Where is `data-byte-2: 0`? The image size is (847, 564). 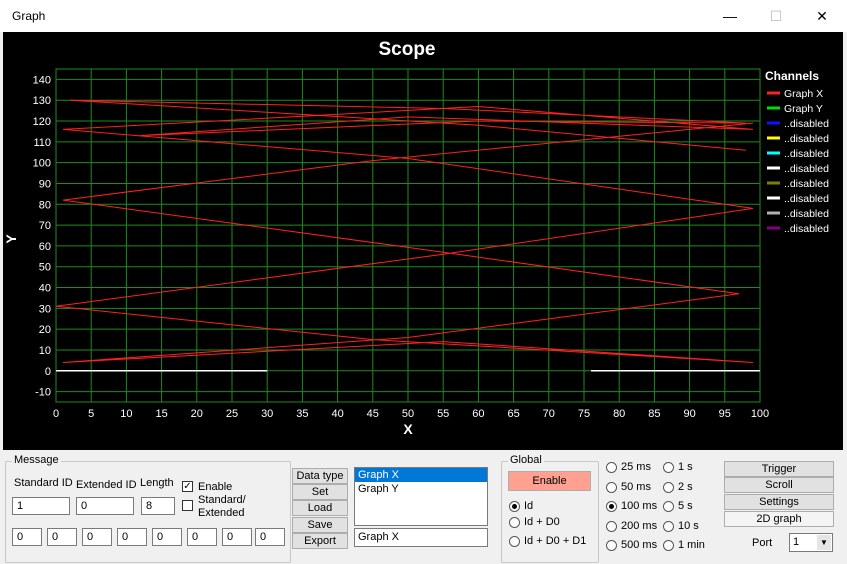 data-byte-2: 0 is located at coordinates (97, 537).